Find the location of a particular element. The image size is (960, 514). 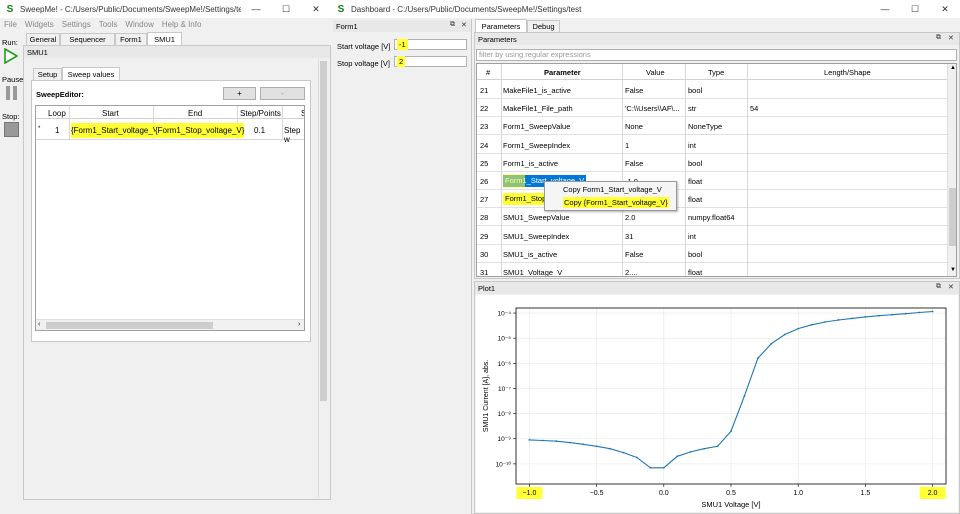

param-name: MakeFile1_is_active is located at coordinates (537, 90).